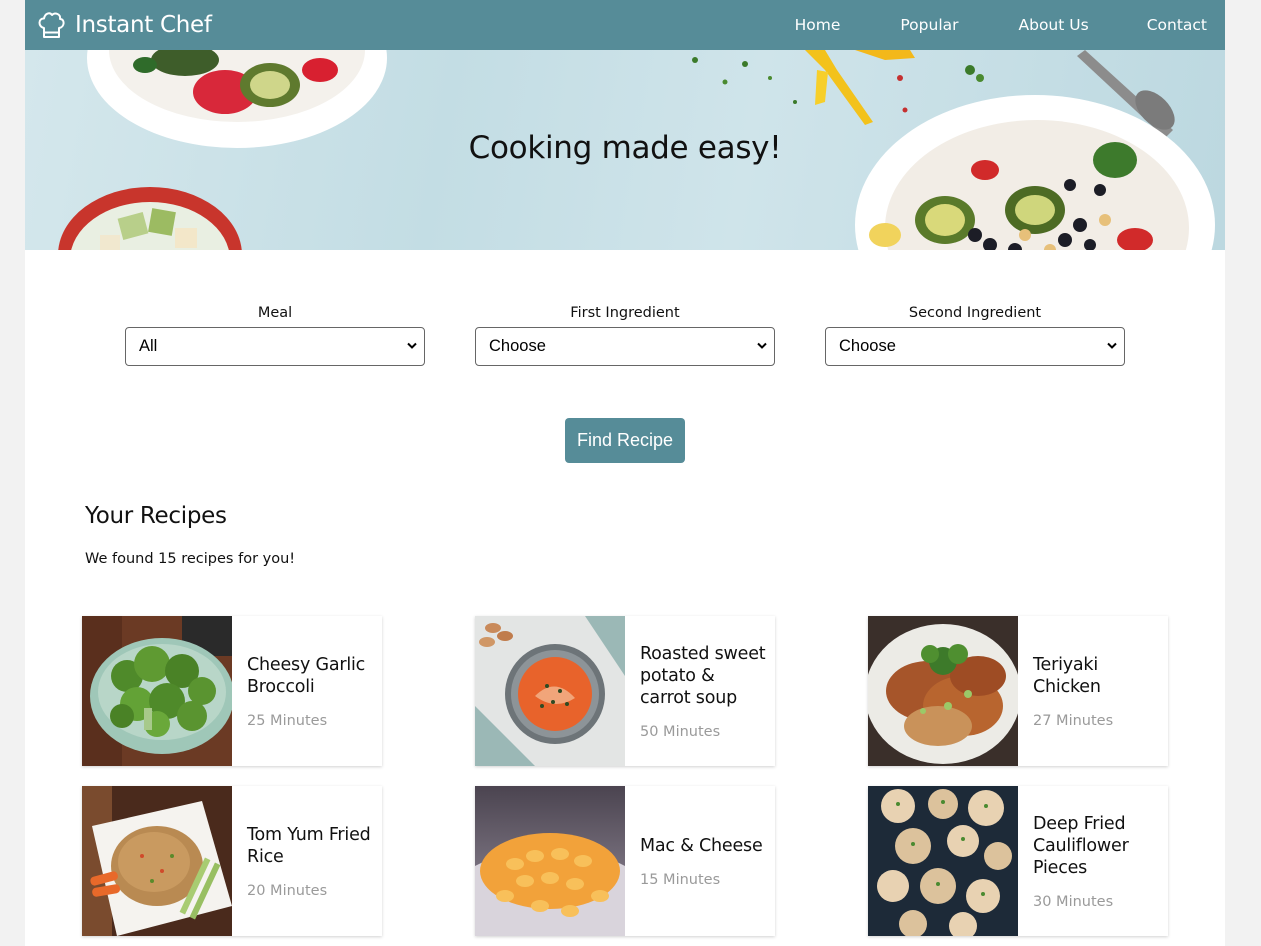 The image size is (1261, 946). I want to click on results-title: Your Recipes, so click(156, 516).